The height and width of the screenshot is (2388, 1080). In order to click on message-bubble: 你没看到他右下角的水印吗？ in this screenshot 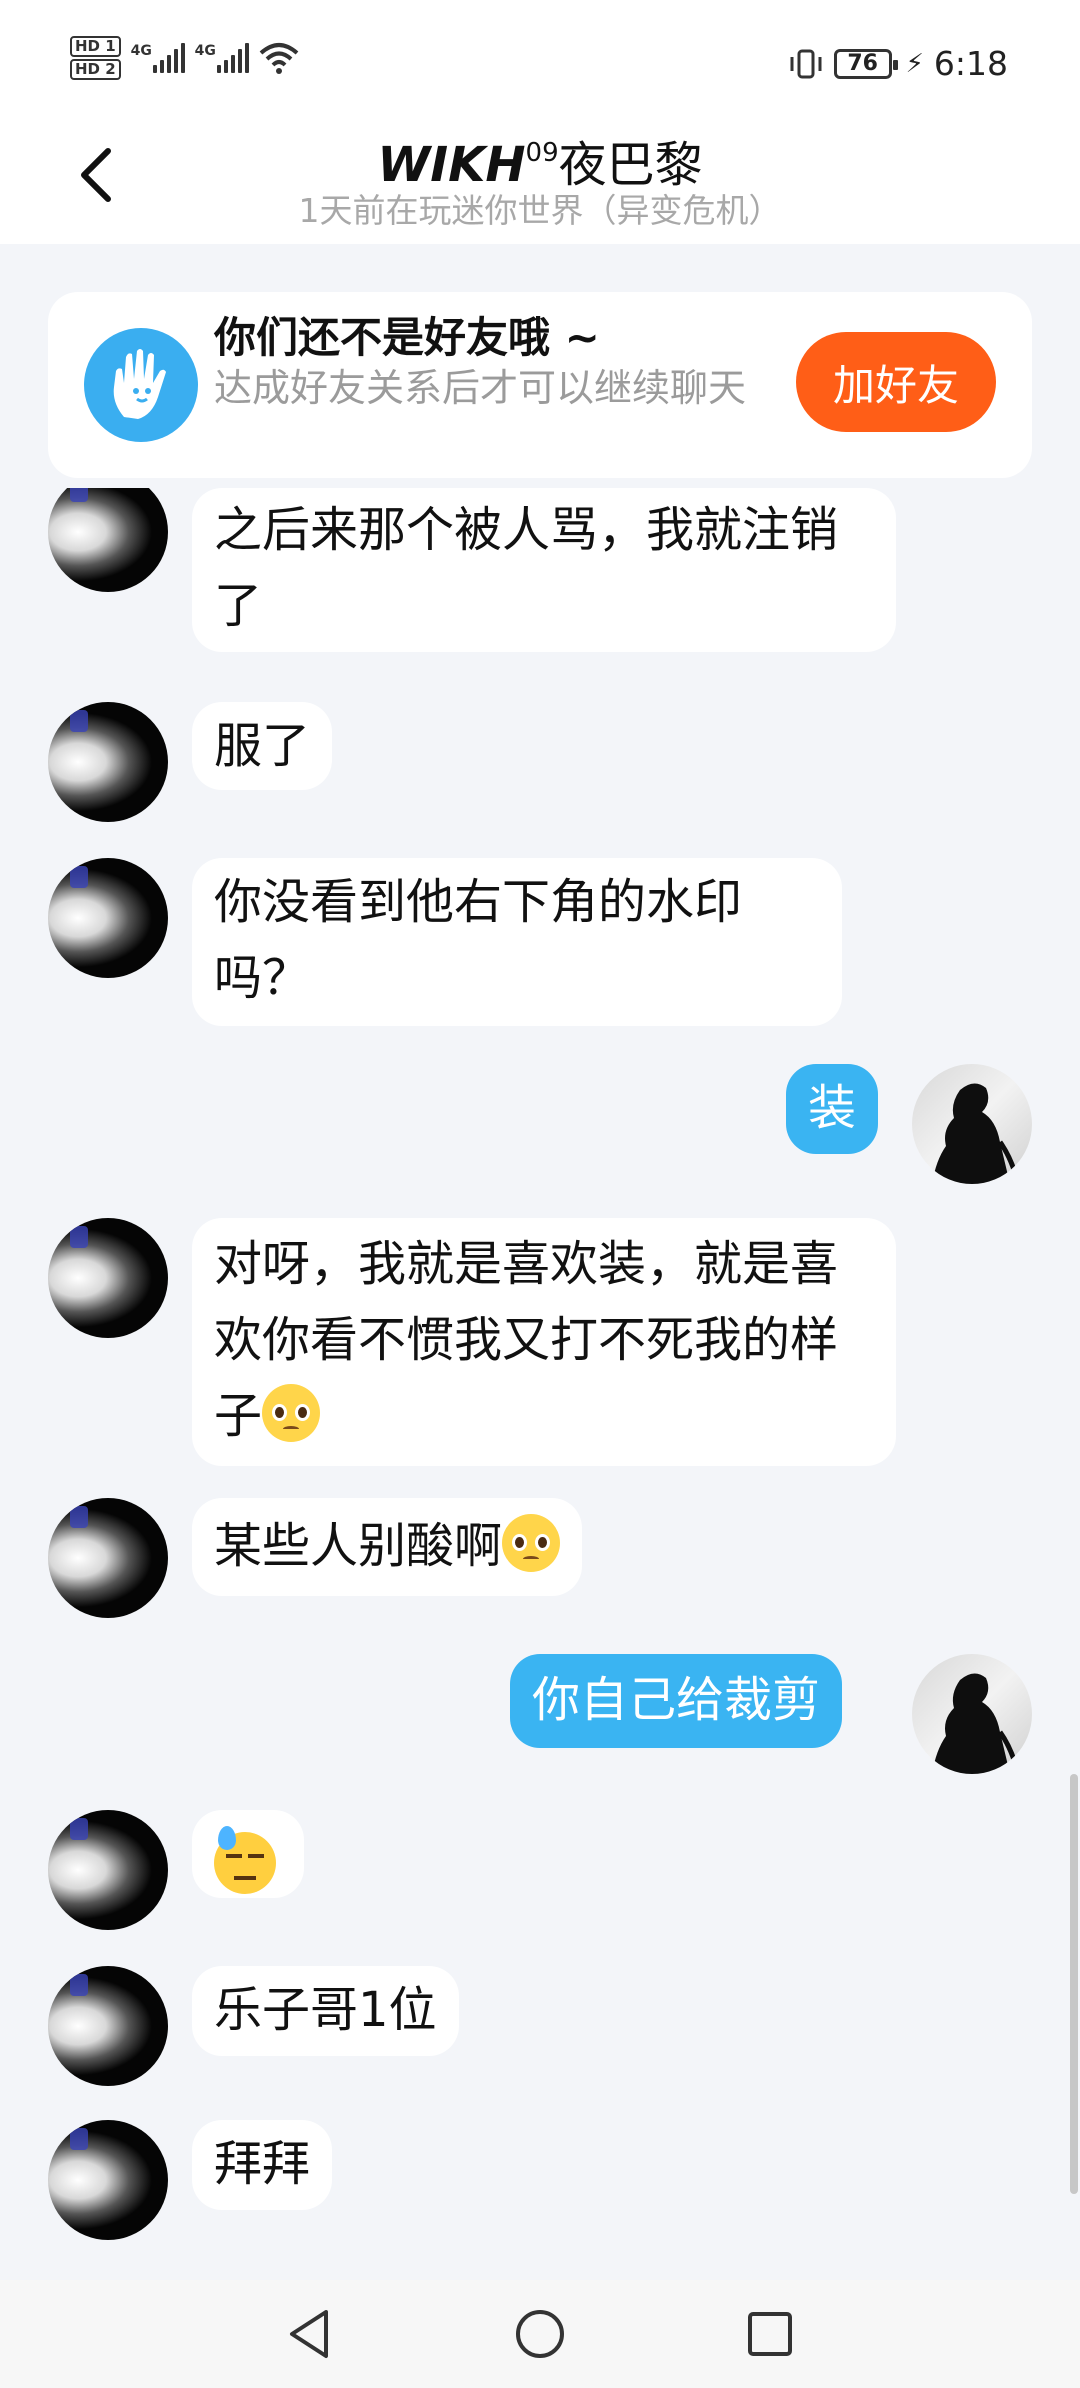, I will do `click(517, 942)`.